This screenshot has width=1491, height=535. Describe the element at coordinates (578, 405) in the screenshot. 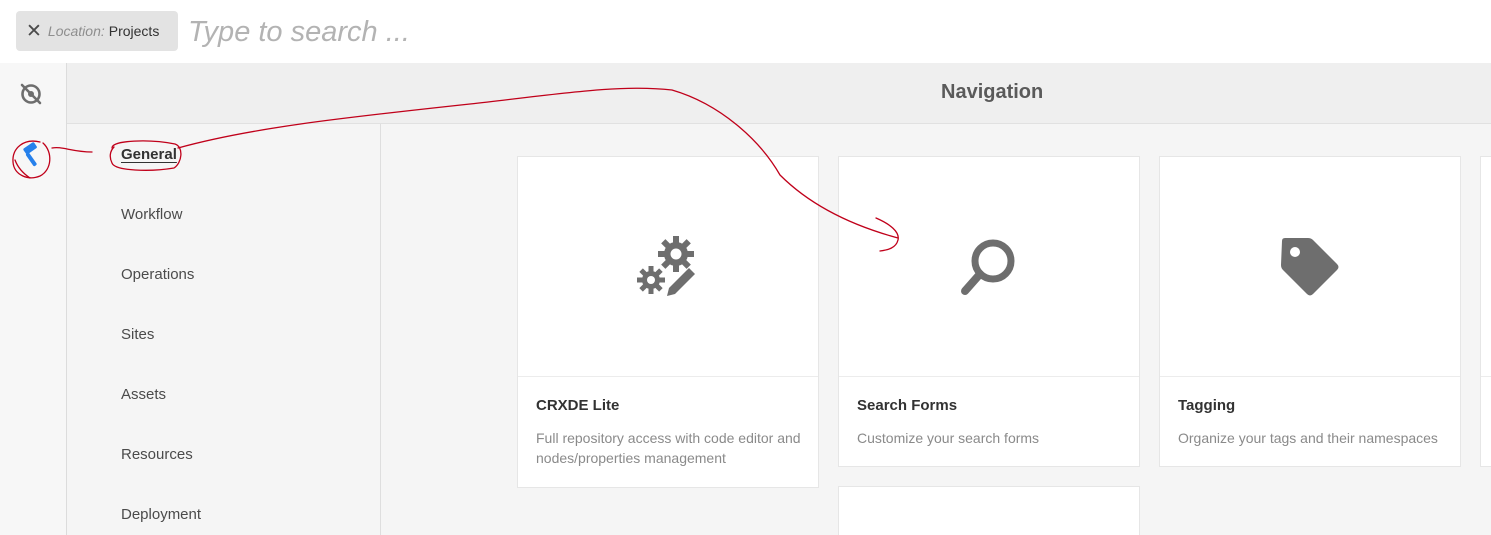

I see `card-title: CRXDE Lite` at that location.